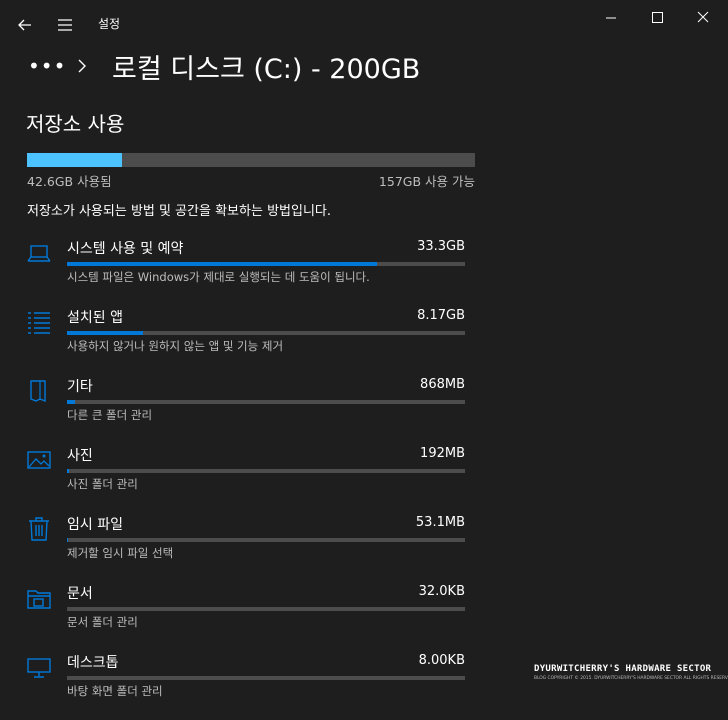 The image size is (728, 720). Describe the element at coordinates (364, 685) in the screenshot. I see `category-desktop: 데스크톱 8.00KB 바탕 화면 폴더 관리` at that location.